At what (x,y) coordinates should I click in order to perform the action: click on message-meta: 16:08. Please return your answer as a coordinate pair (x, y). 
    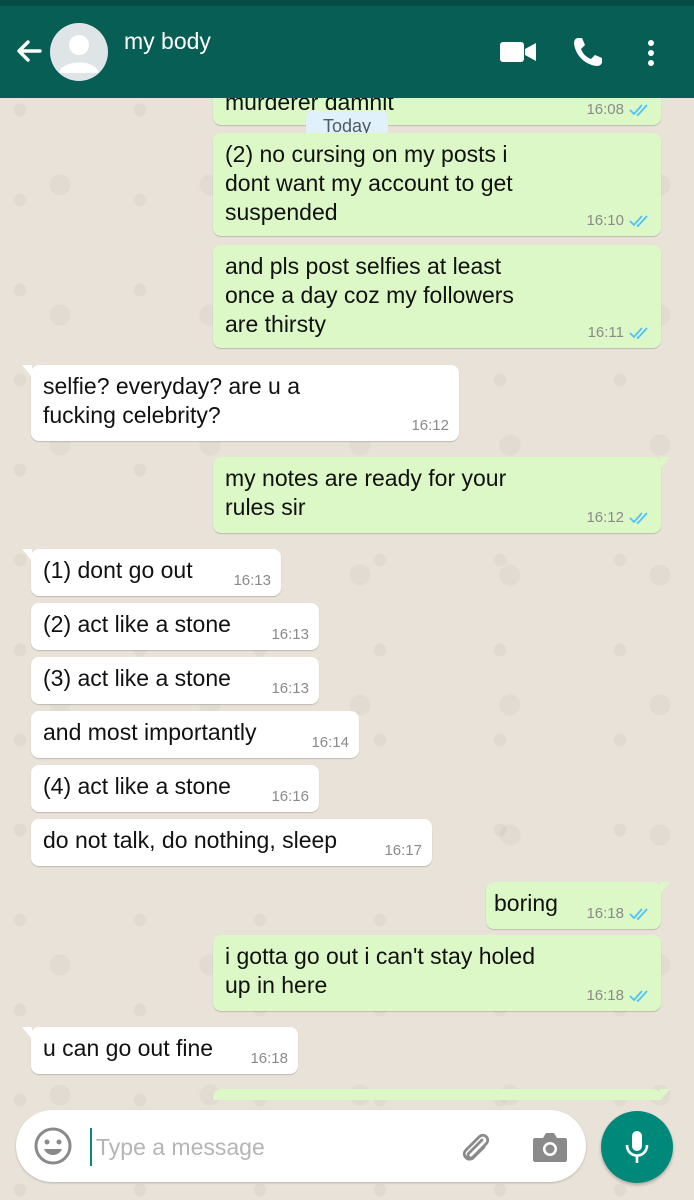
    Looking at the image, I should click on (618, 110).